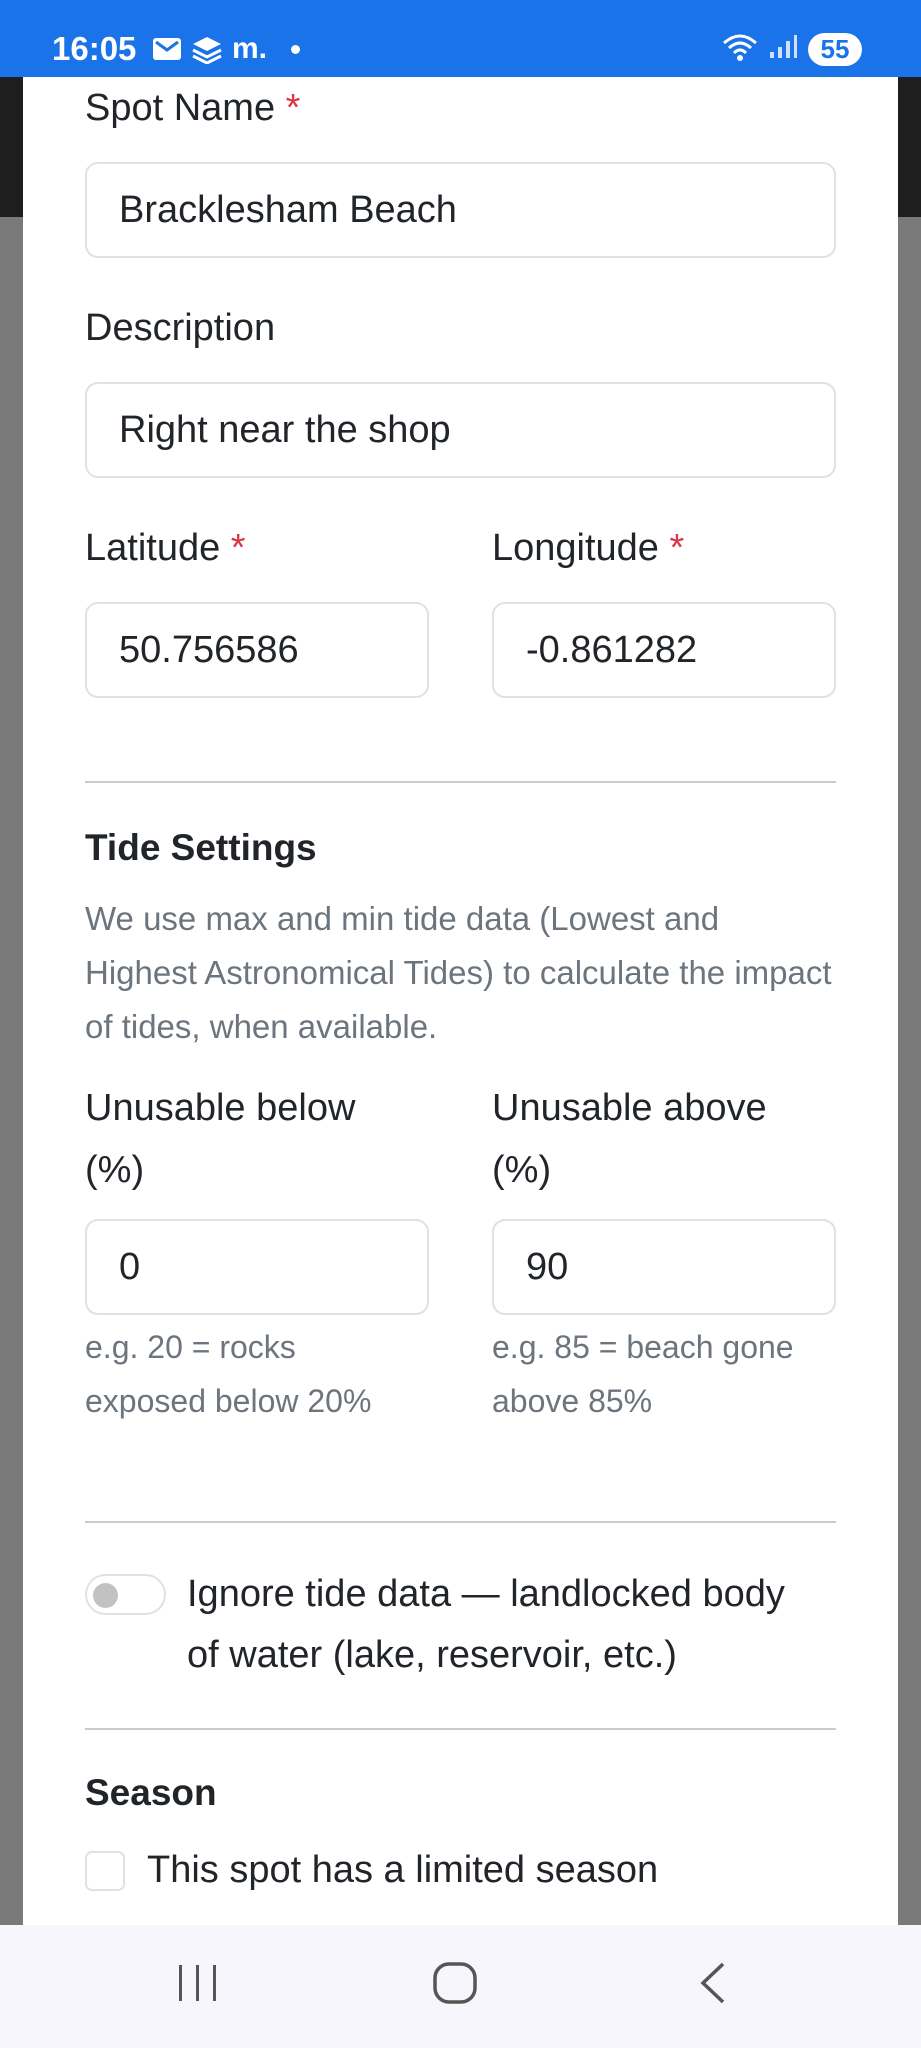 This screenshot has width=921, height=2048. I want to click on ignore-tide-toggle, so click(125, 1594).